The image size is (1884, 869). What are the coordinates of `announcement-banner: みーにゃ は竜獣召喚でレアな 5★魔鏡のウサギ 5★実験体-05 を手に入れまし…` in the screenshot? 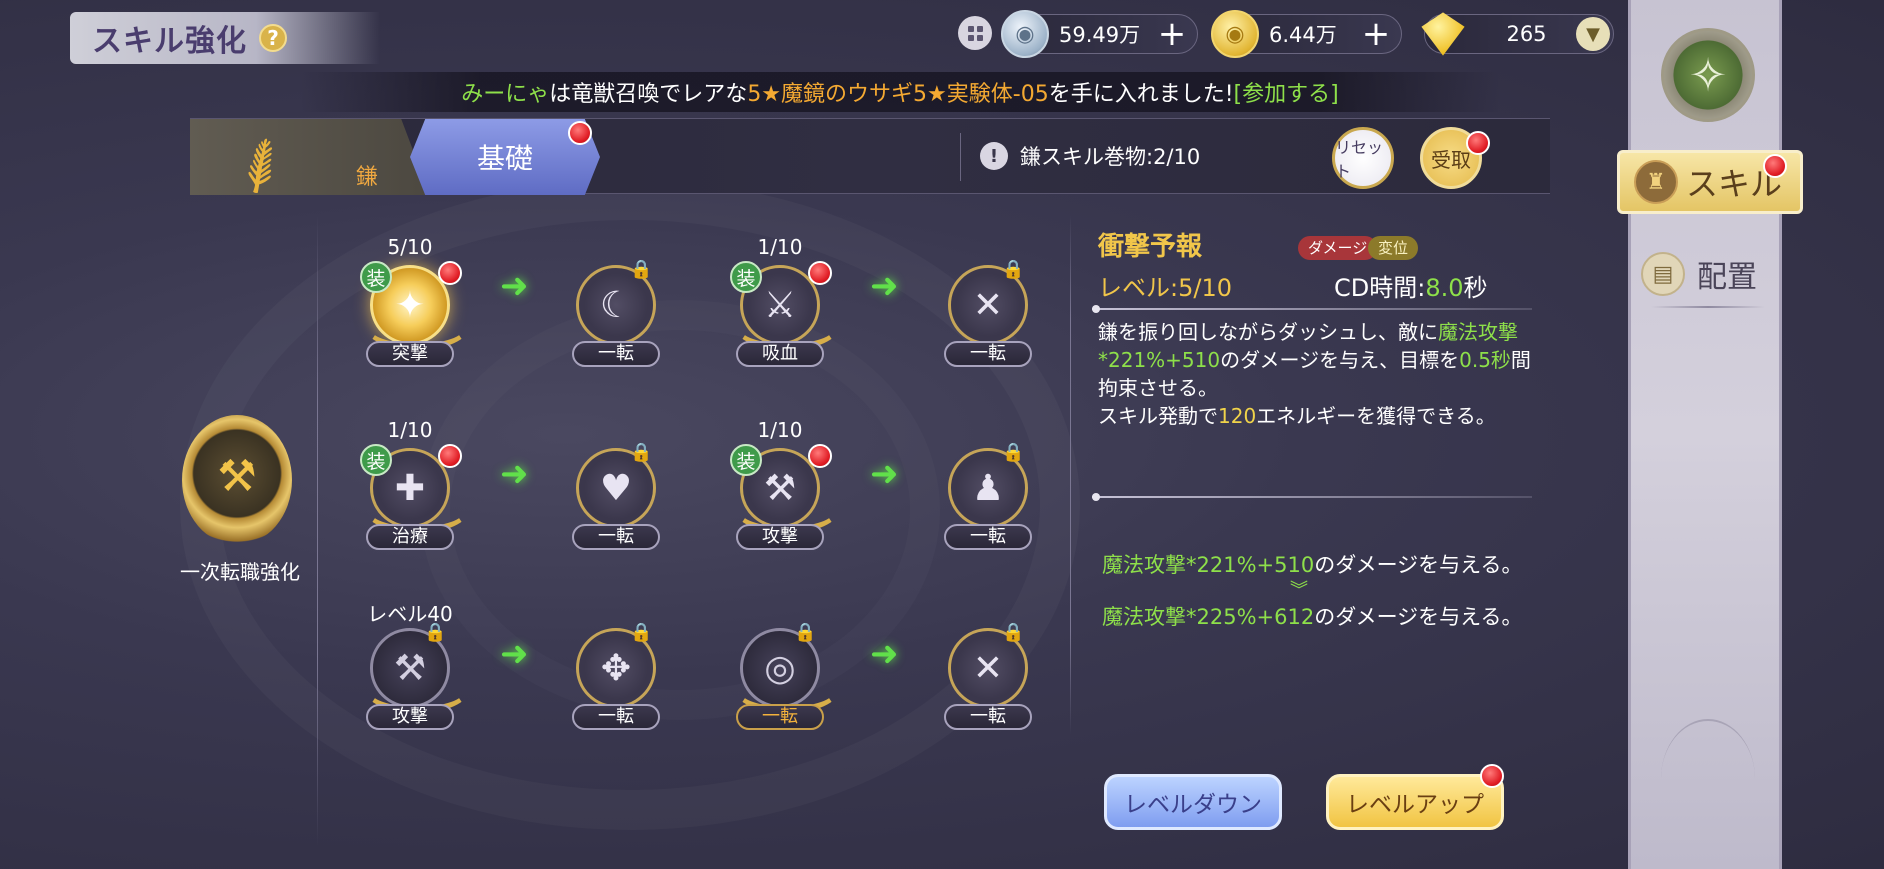 It's located at (900, 92).